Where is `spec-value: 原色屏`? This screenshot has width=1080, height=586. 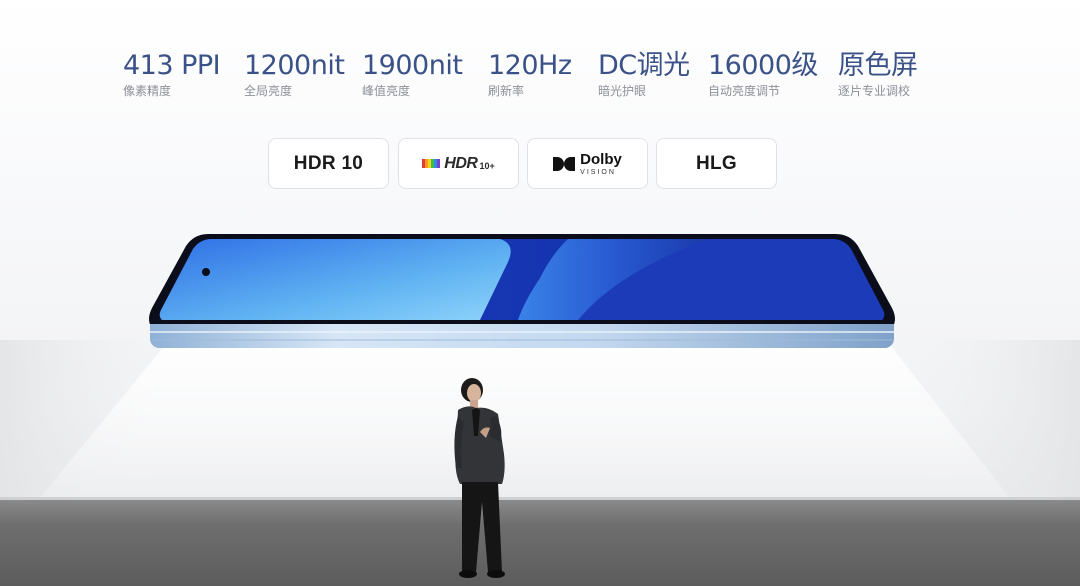
spec-value: 原色屏 is located at coordinates (878, 65).